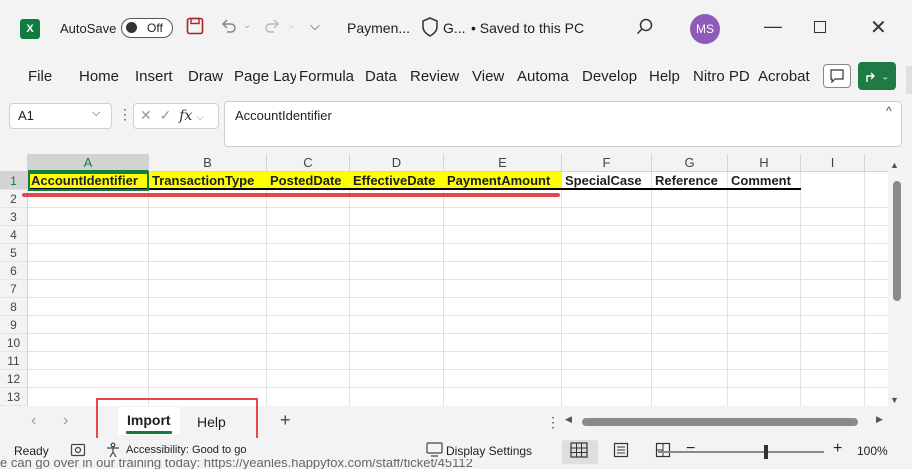  What do you see at coordinates (33, 421) in the screenshot?
I see `prev-sheet-icon: ‹` at bounding box center [33, 421].